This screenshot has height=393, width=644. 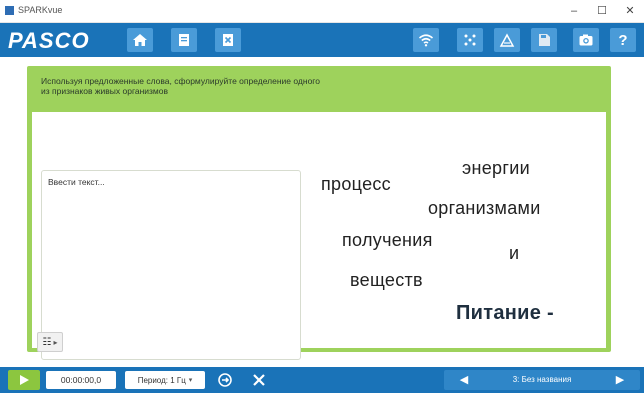 I want to click on sampling-period-select: Период: 1 Гц ▾, so click(x=165, y=380).